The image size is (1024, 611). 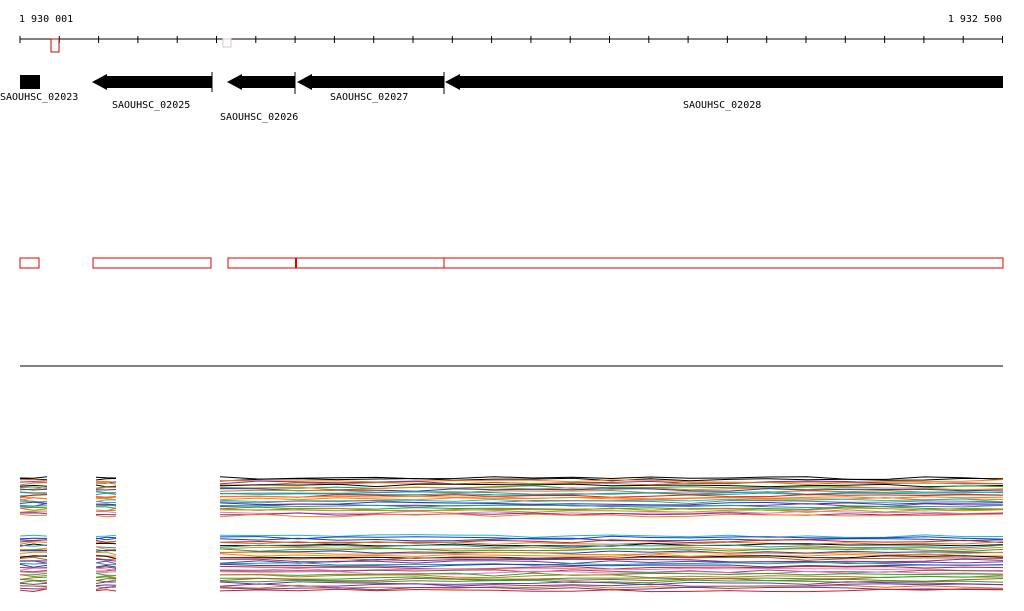 What do you see at coordinates (369, 97) in the screenshot?
I see `gene-label-saouhsc-02027: SAOUHSC_02027` at bounding box center [369, 97].